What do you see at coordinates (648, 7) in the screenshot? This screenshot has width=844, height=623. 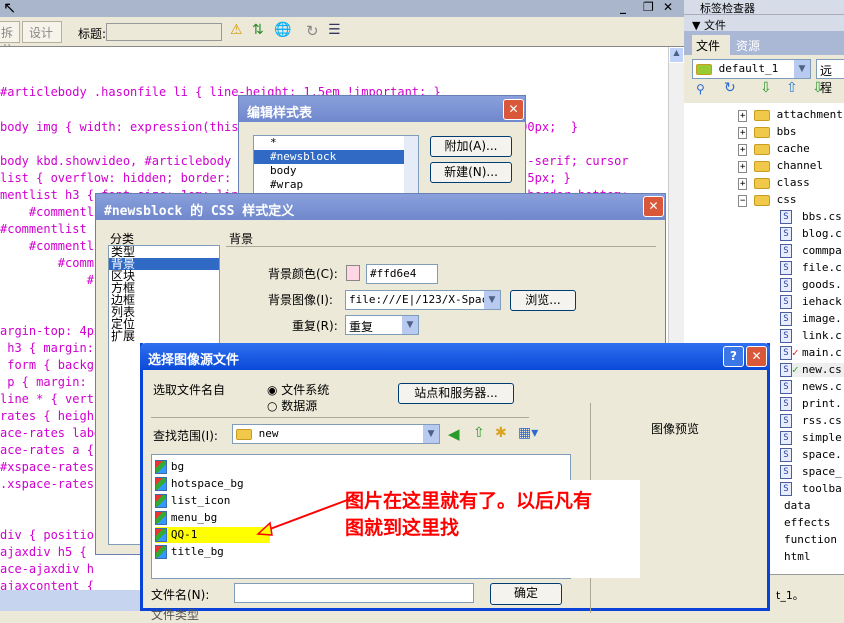 I see `restore-button: ❐` at bounding box center [648, 7].